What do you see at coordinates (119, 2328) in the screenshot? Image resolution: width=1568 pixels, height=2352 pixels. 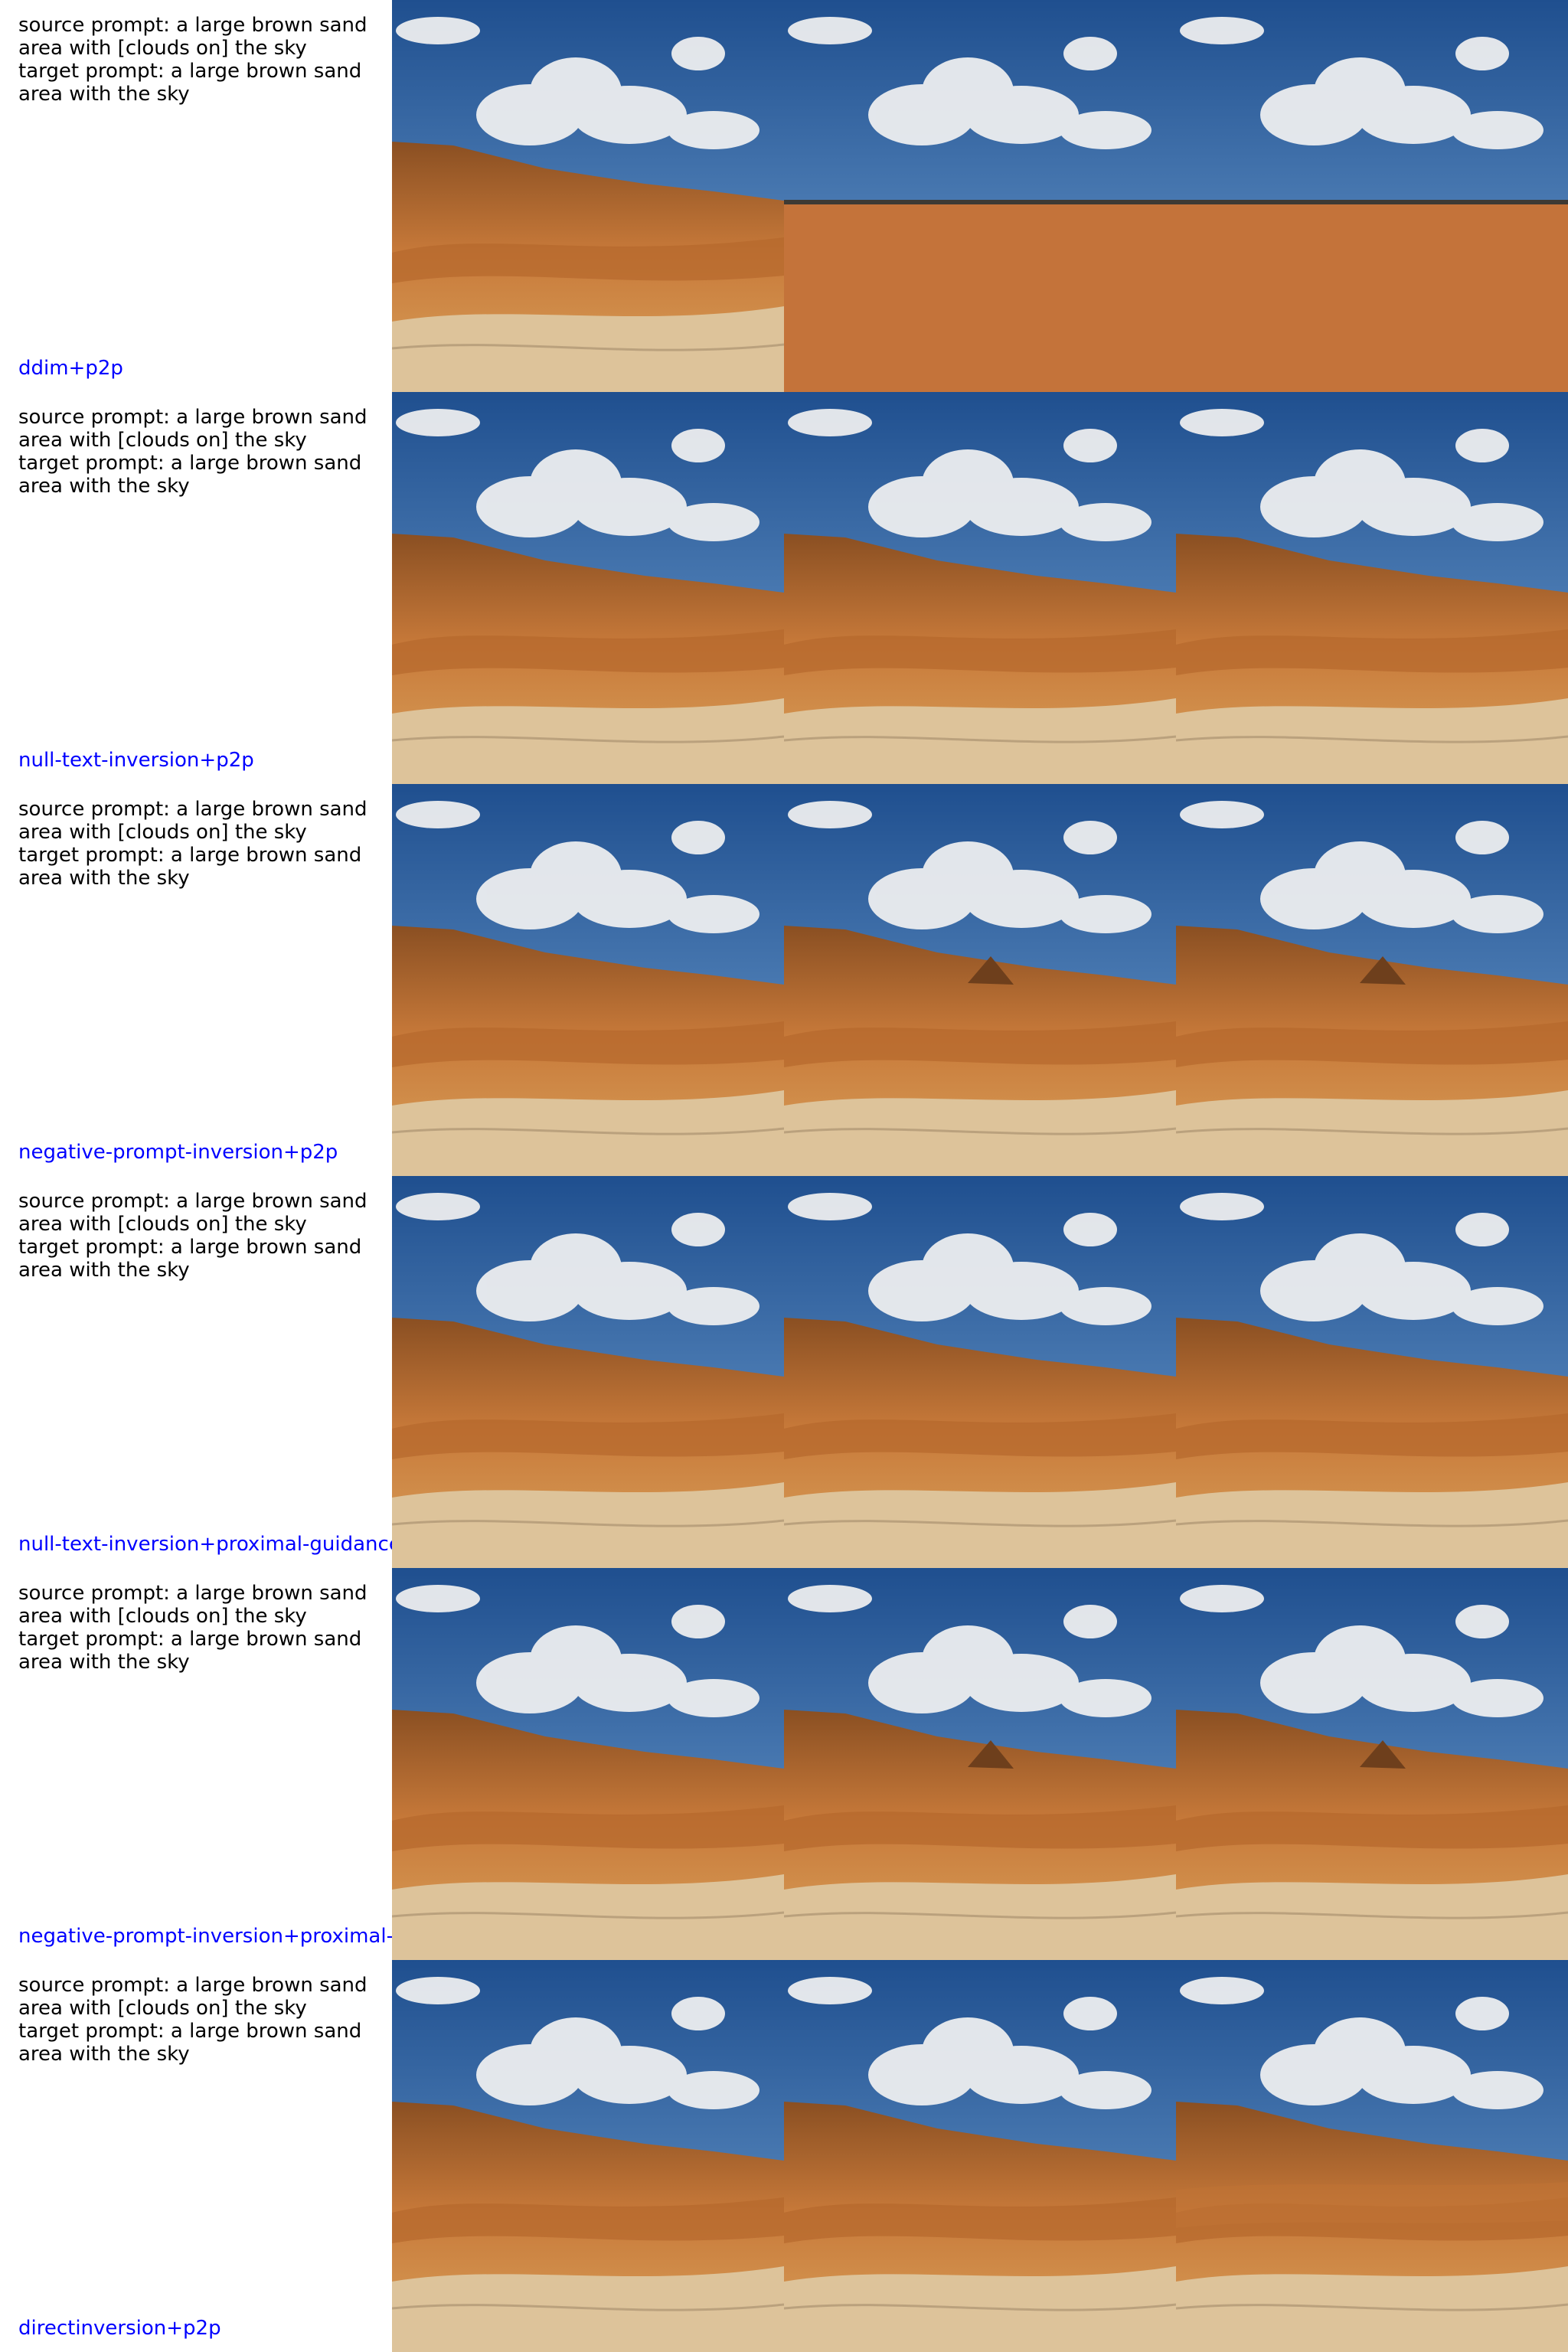 I see `method-label: directinversion+p2p` at bounding box center [119, 2328].